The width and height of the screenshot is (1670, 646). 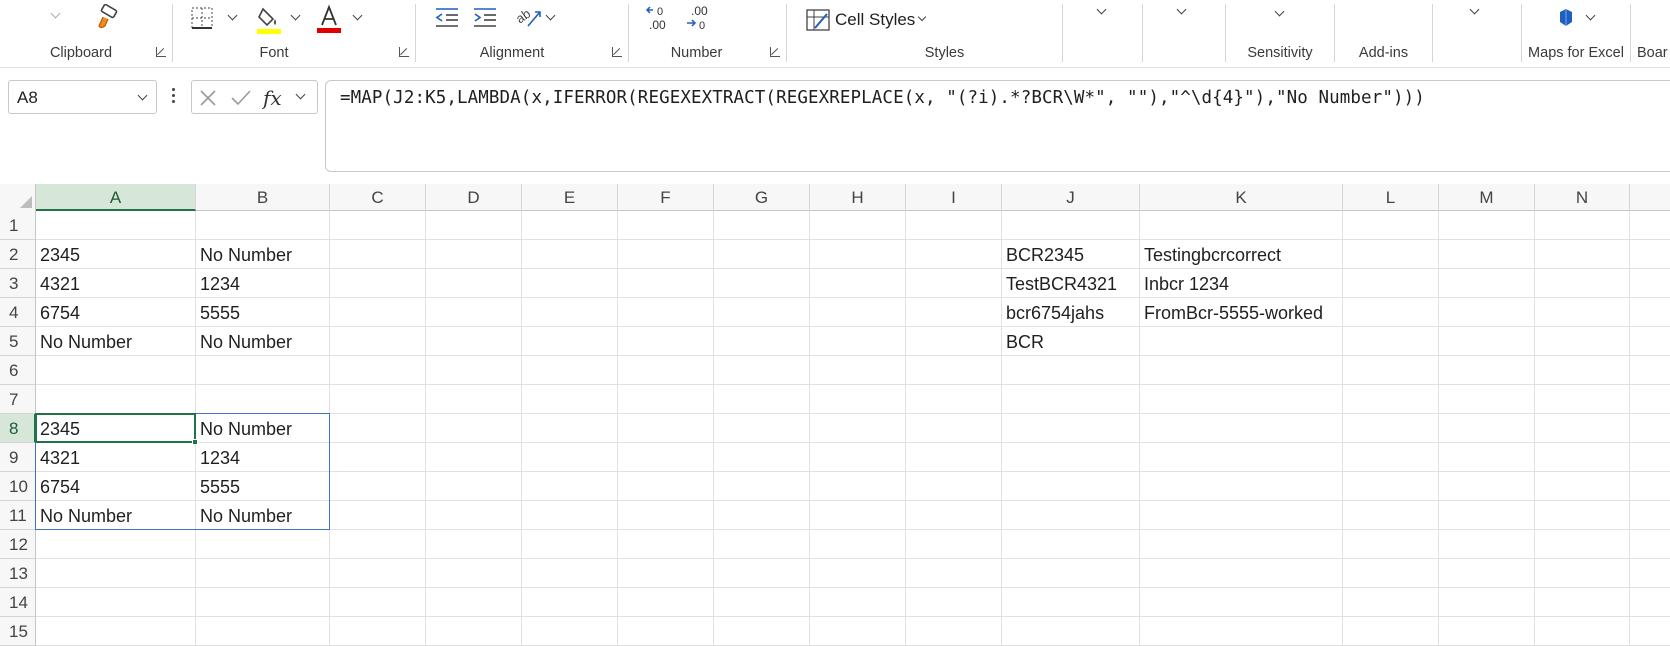 I want to click on column-header-n: N, so click(x=1582, y=197).